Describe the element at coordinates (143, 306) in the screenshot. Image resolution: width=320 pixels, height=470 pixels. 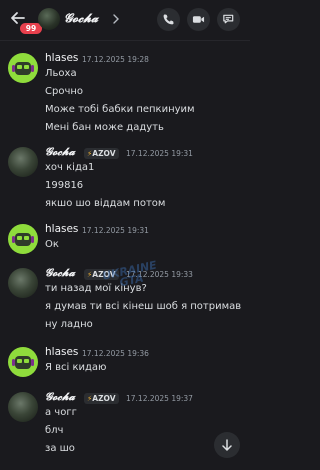
I see `message-text: я думав ти всі кінеш шоб я потримав` at that location.